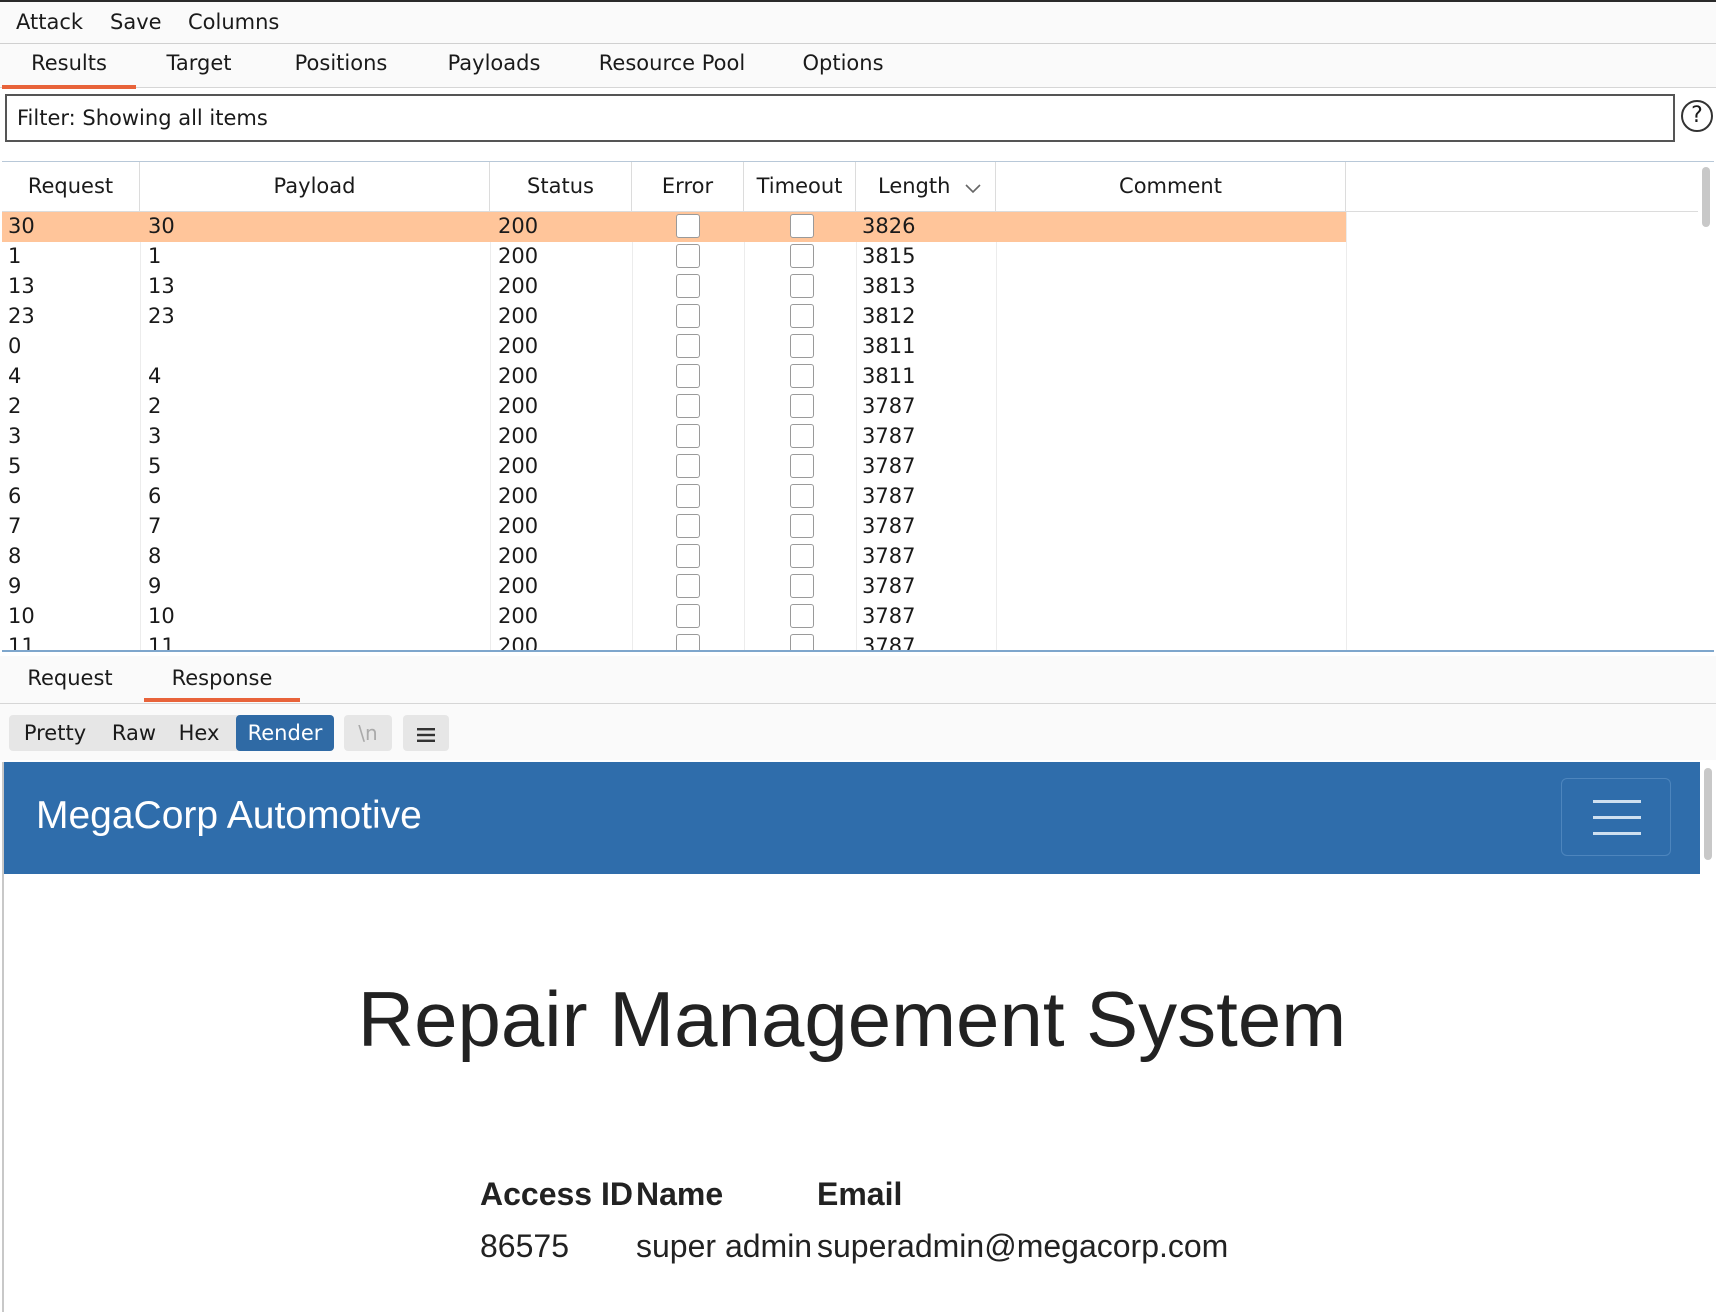  I want to click on navbar-toggler-button, so click(1616, 817).